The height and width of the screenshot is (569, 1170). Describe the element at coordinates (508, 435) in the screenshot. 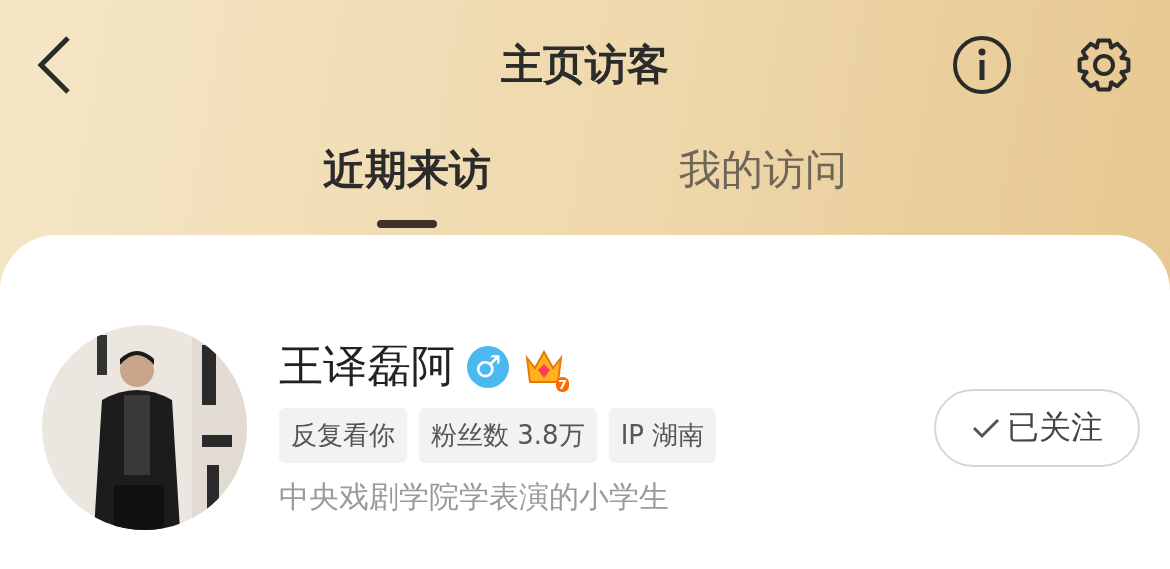

I see `tag: 粉丝数 3.8万` at that location.